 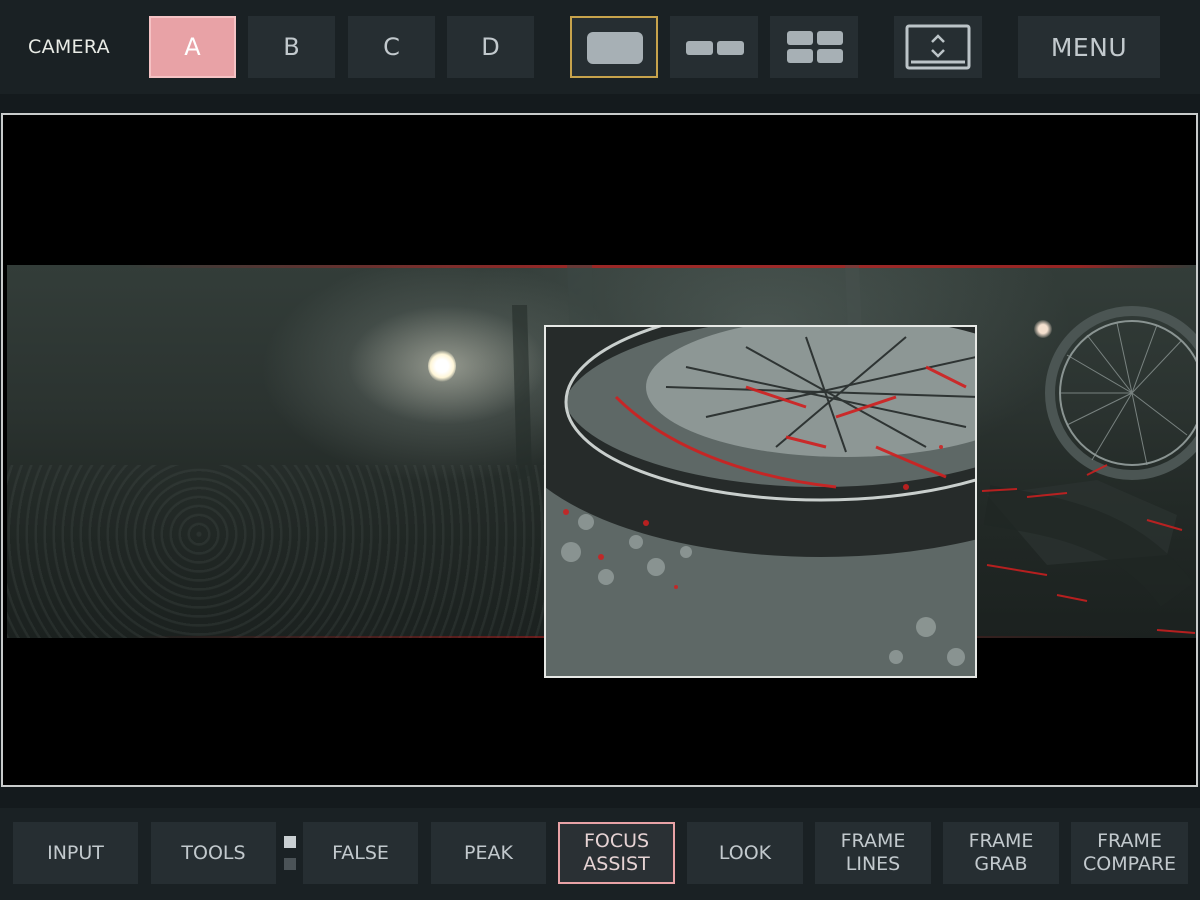 I want to click on camera-d-button: D, so click(x=490, y=47).